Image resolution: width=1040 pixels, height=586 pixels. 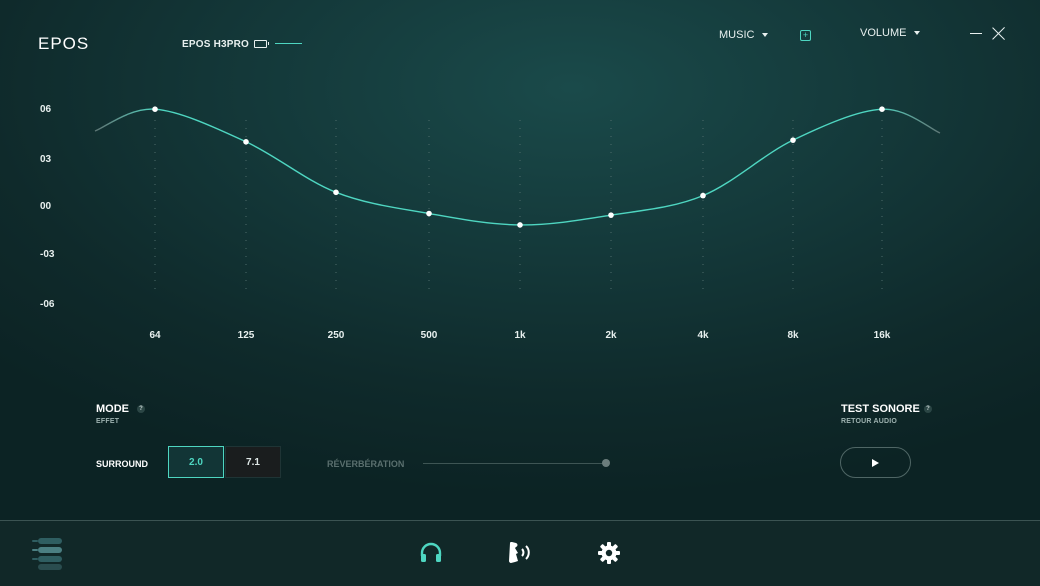 I want to click on settings-icon, so click(x=609, y=553).